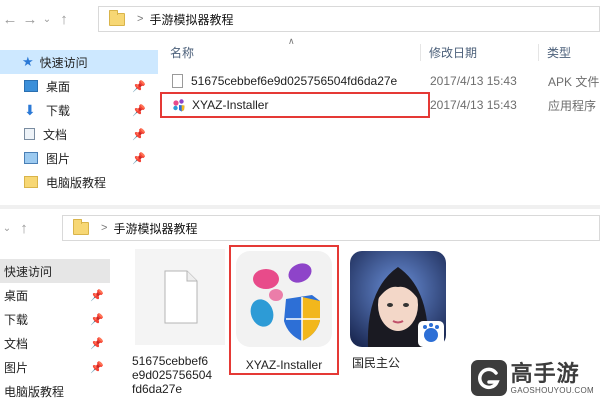 Image resolution: width=600 pixels, height=400 pixels. Describe the element at coordinates (488, 378) in the screenshot. I see `watermark-logo-icon` at that location.